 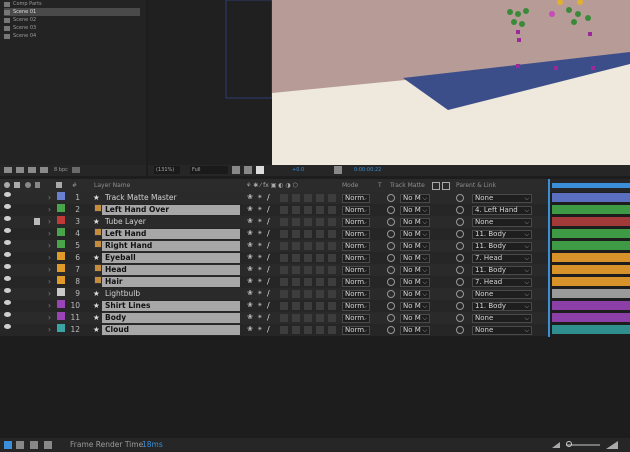 What do you see at coordinates (502, 210) in the screenshot?
I see `parent-dropdown: 4. Left Hand ⌵` at bounding box center [502, 210].